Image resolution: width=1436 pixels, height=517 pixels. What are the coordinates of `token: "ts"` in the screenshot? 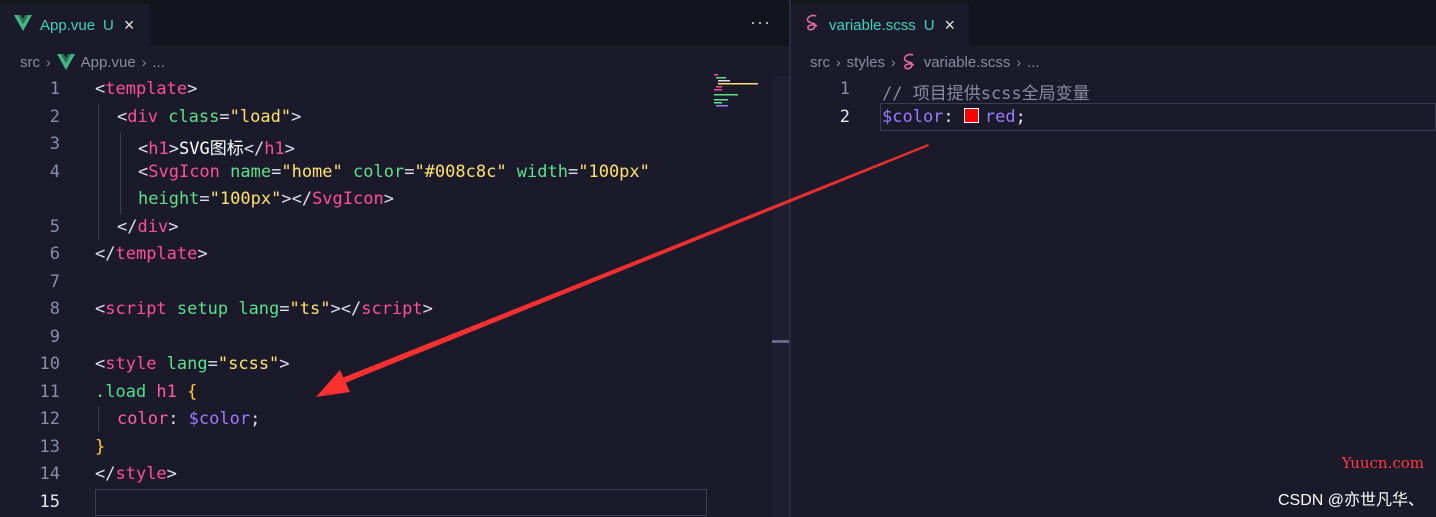 It's located at (310, 309).